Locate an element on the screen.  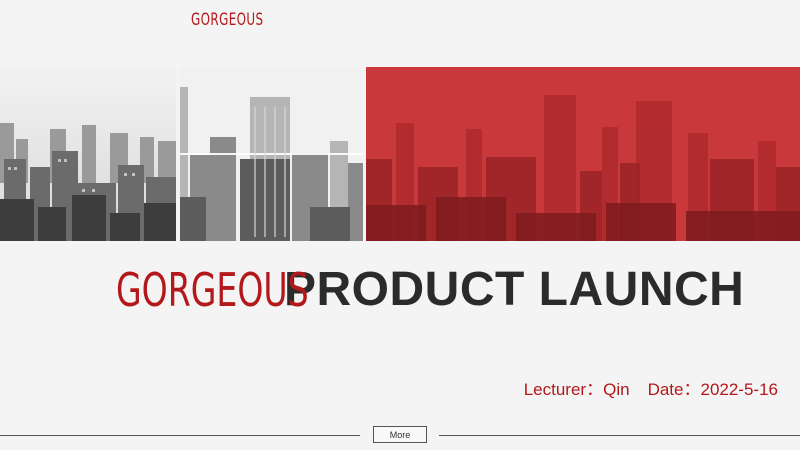
lecturer-name: Qin is located at coordinates (616, 389).